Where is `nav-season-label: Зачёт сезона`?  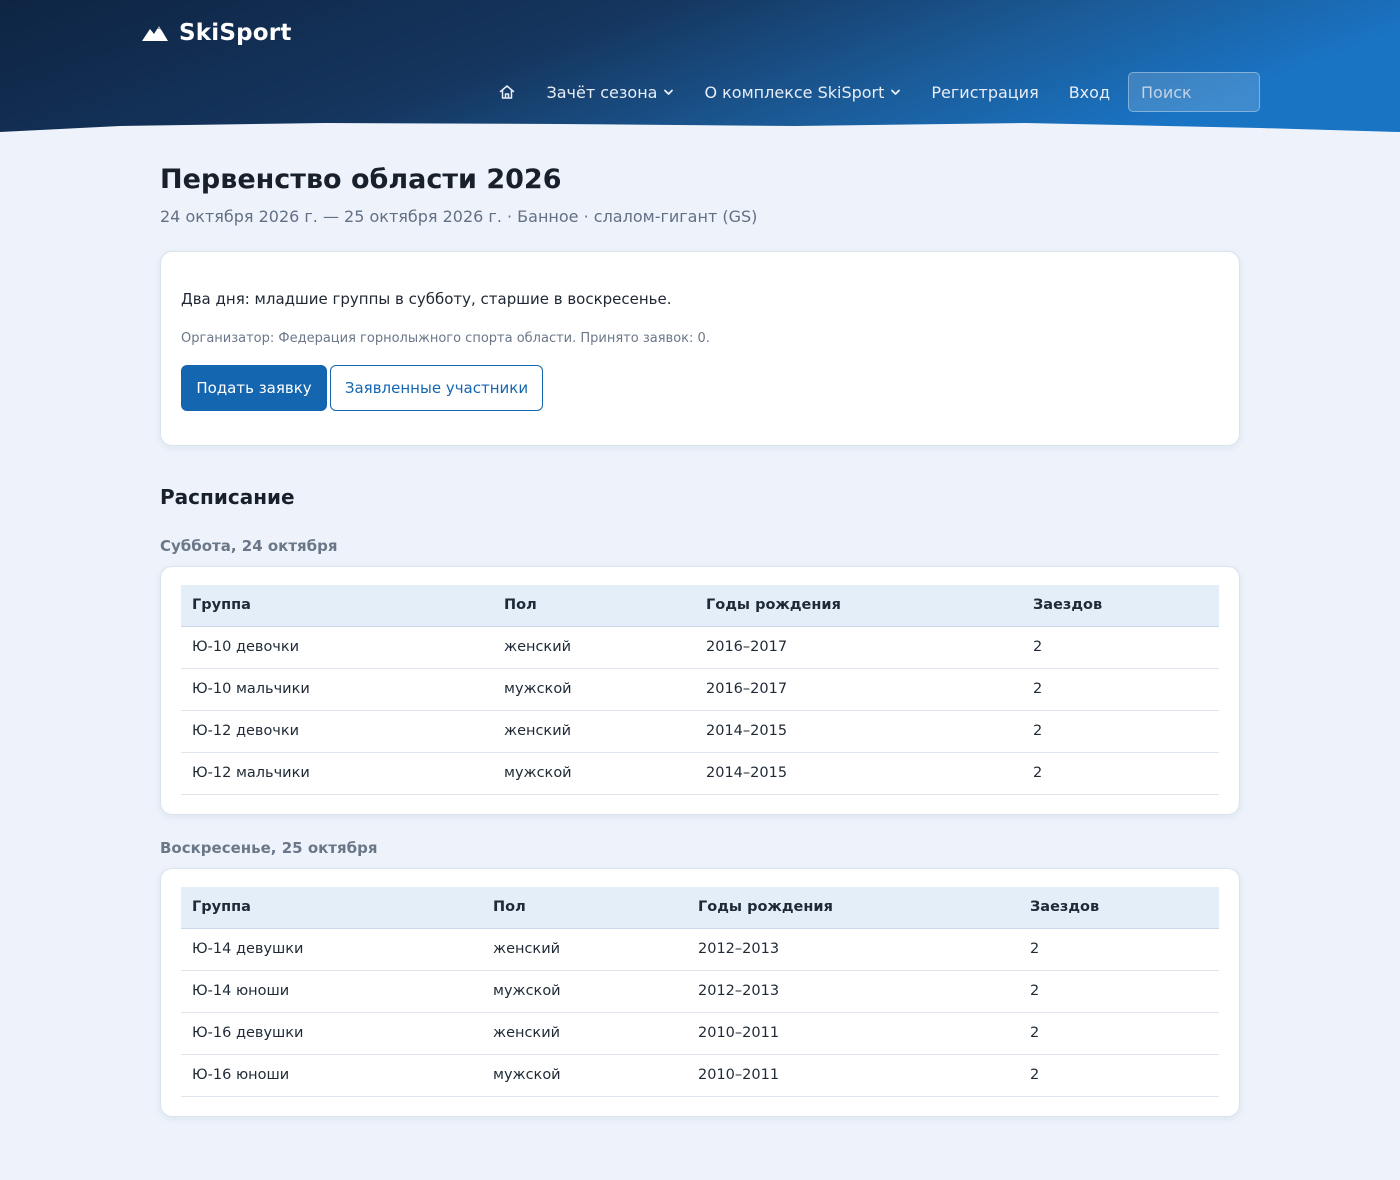 nav-season-label: Зачёт сезона is located at coordinates (602, 92).